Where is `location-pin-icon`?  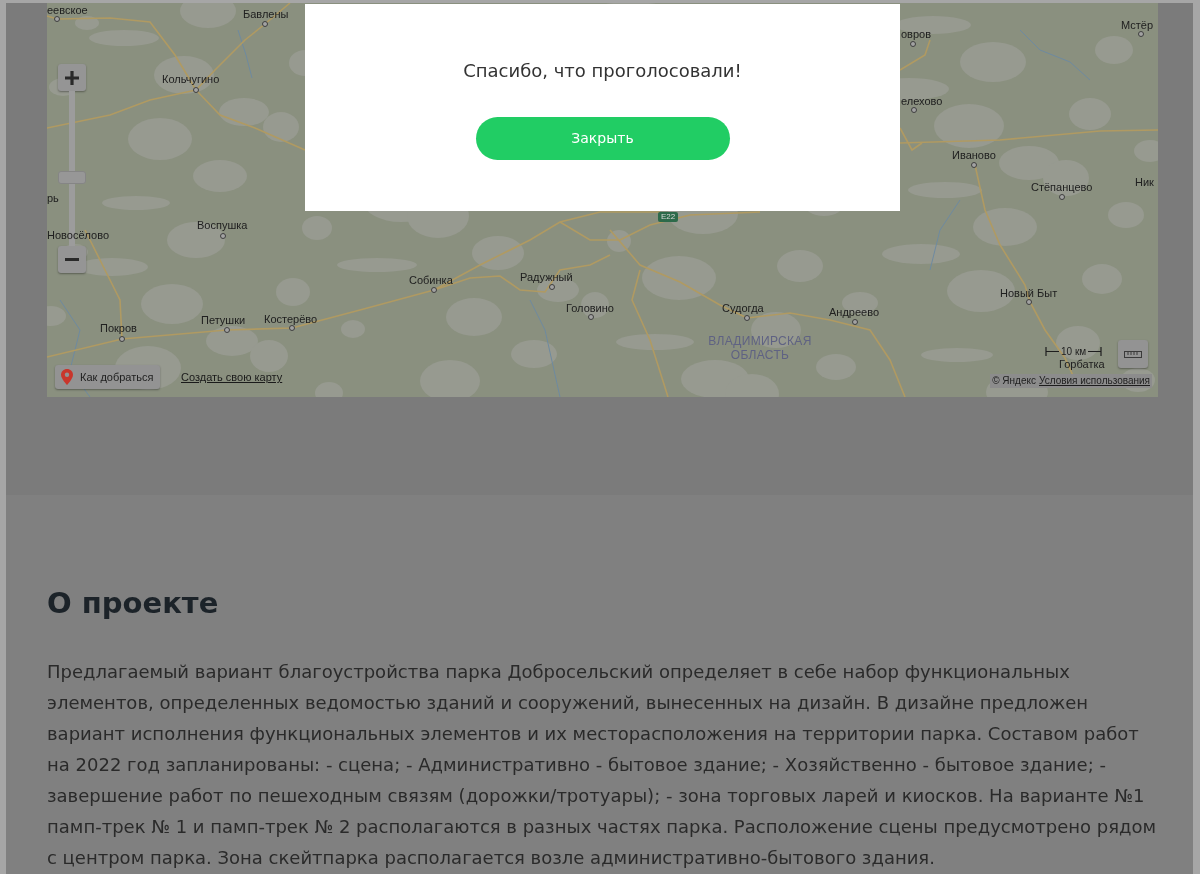
location-pin-icon is located at coordinates (67, 377).